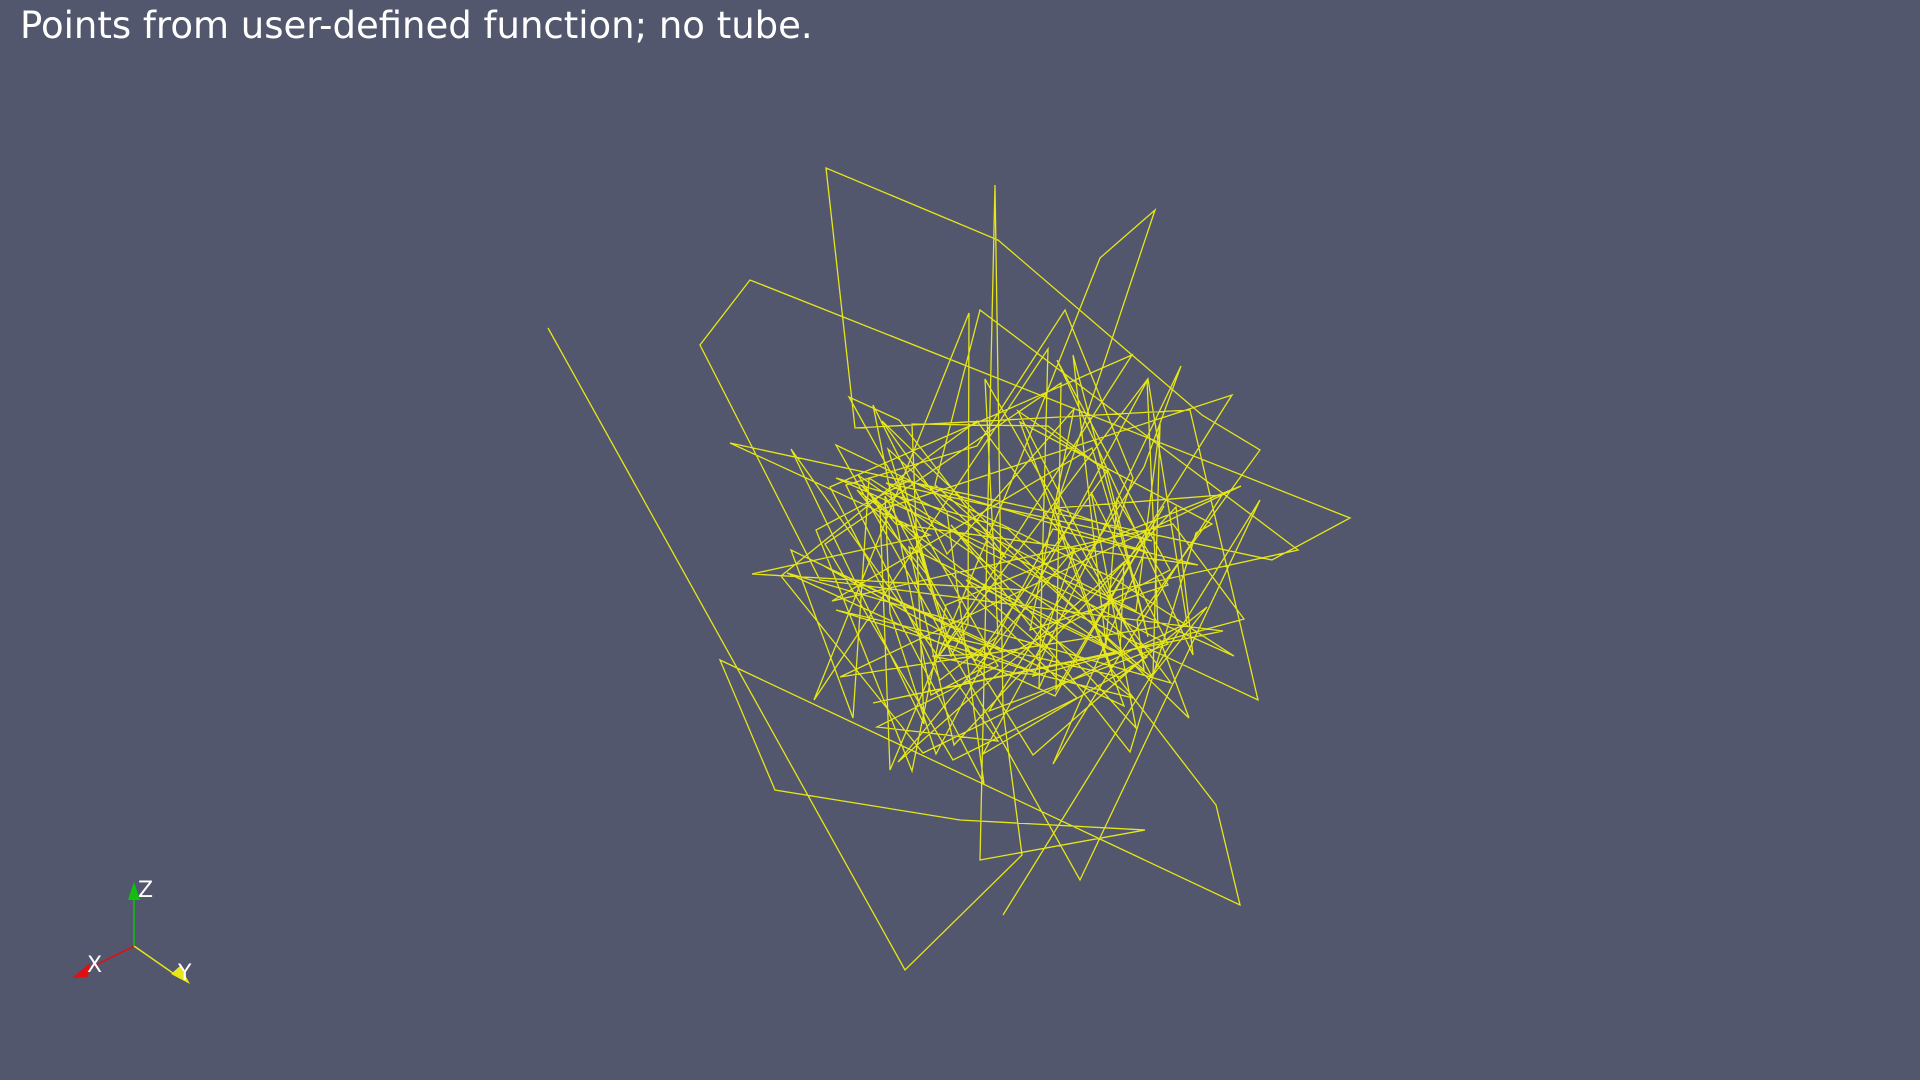 The image size is (1920, 1080). Describe the element at coordinates (145, 890) in the screenshot. I see `z-axis-label: Z` at that location.